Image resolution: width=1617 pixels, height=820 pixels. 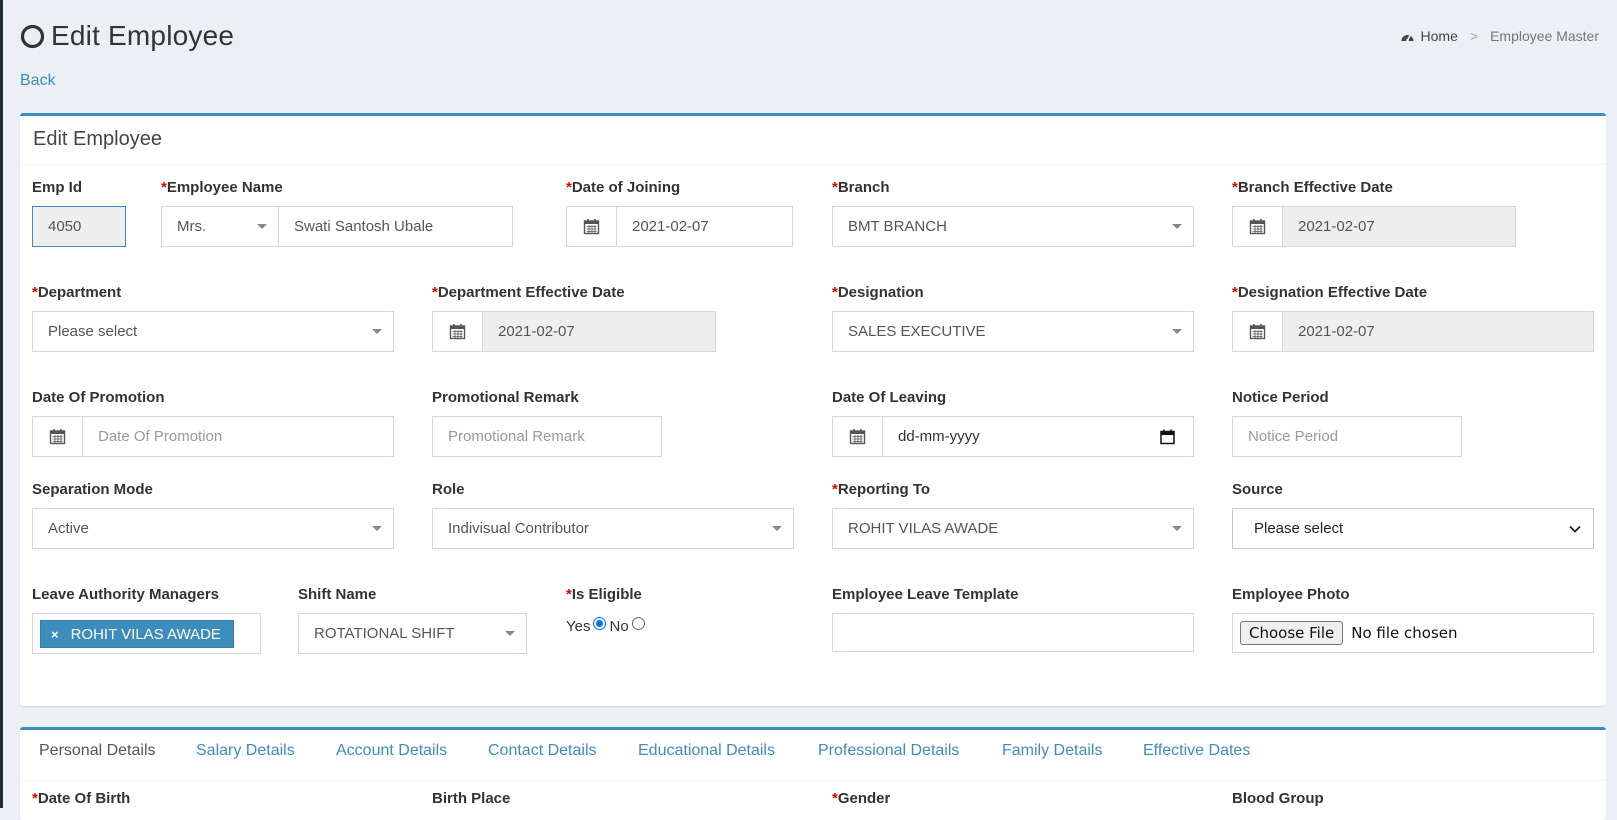 I want to click on tab-account-details: Account Details, so click(x=391, y=751).